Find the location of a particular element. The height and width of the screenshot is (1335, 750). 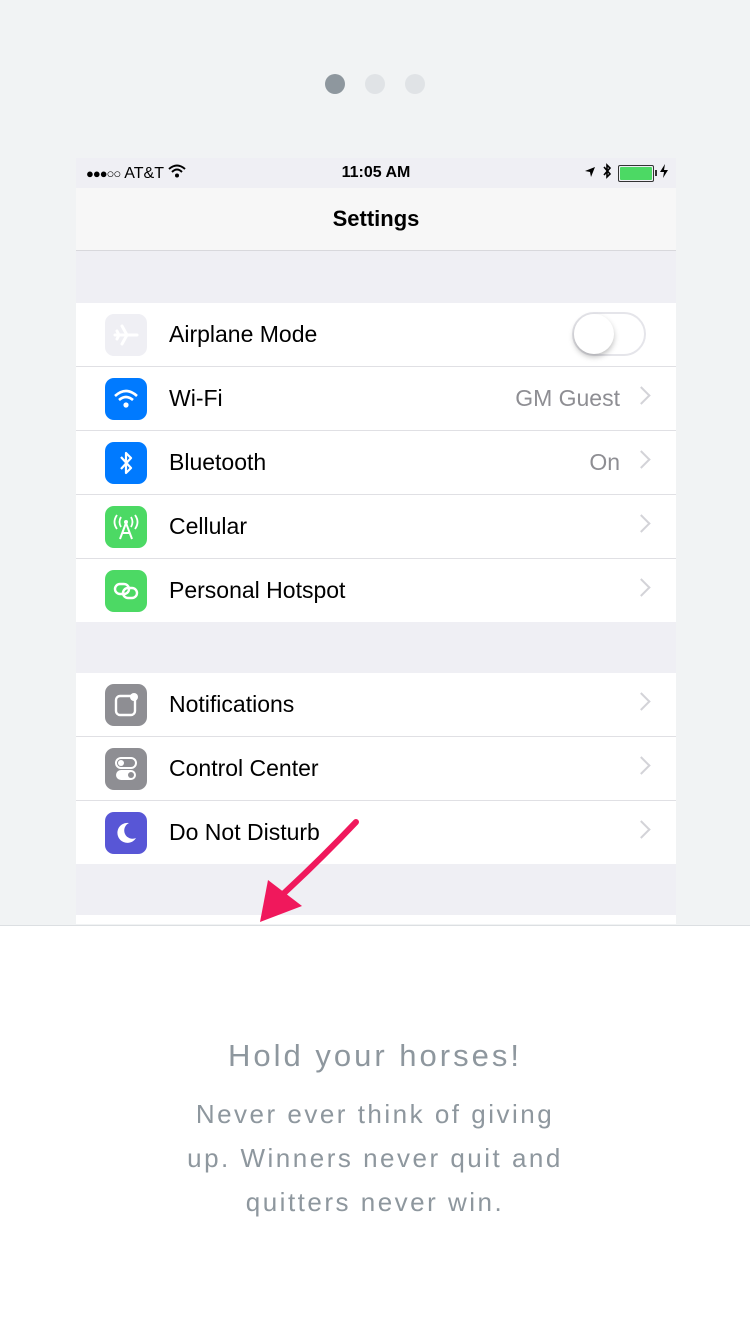

settings-row-cellular: Cellular is located at coordinates (376, 527).